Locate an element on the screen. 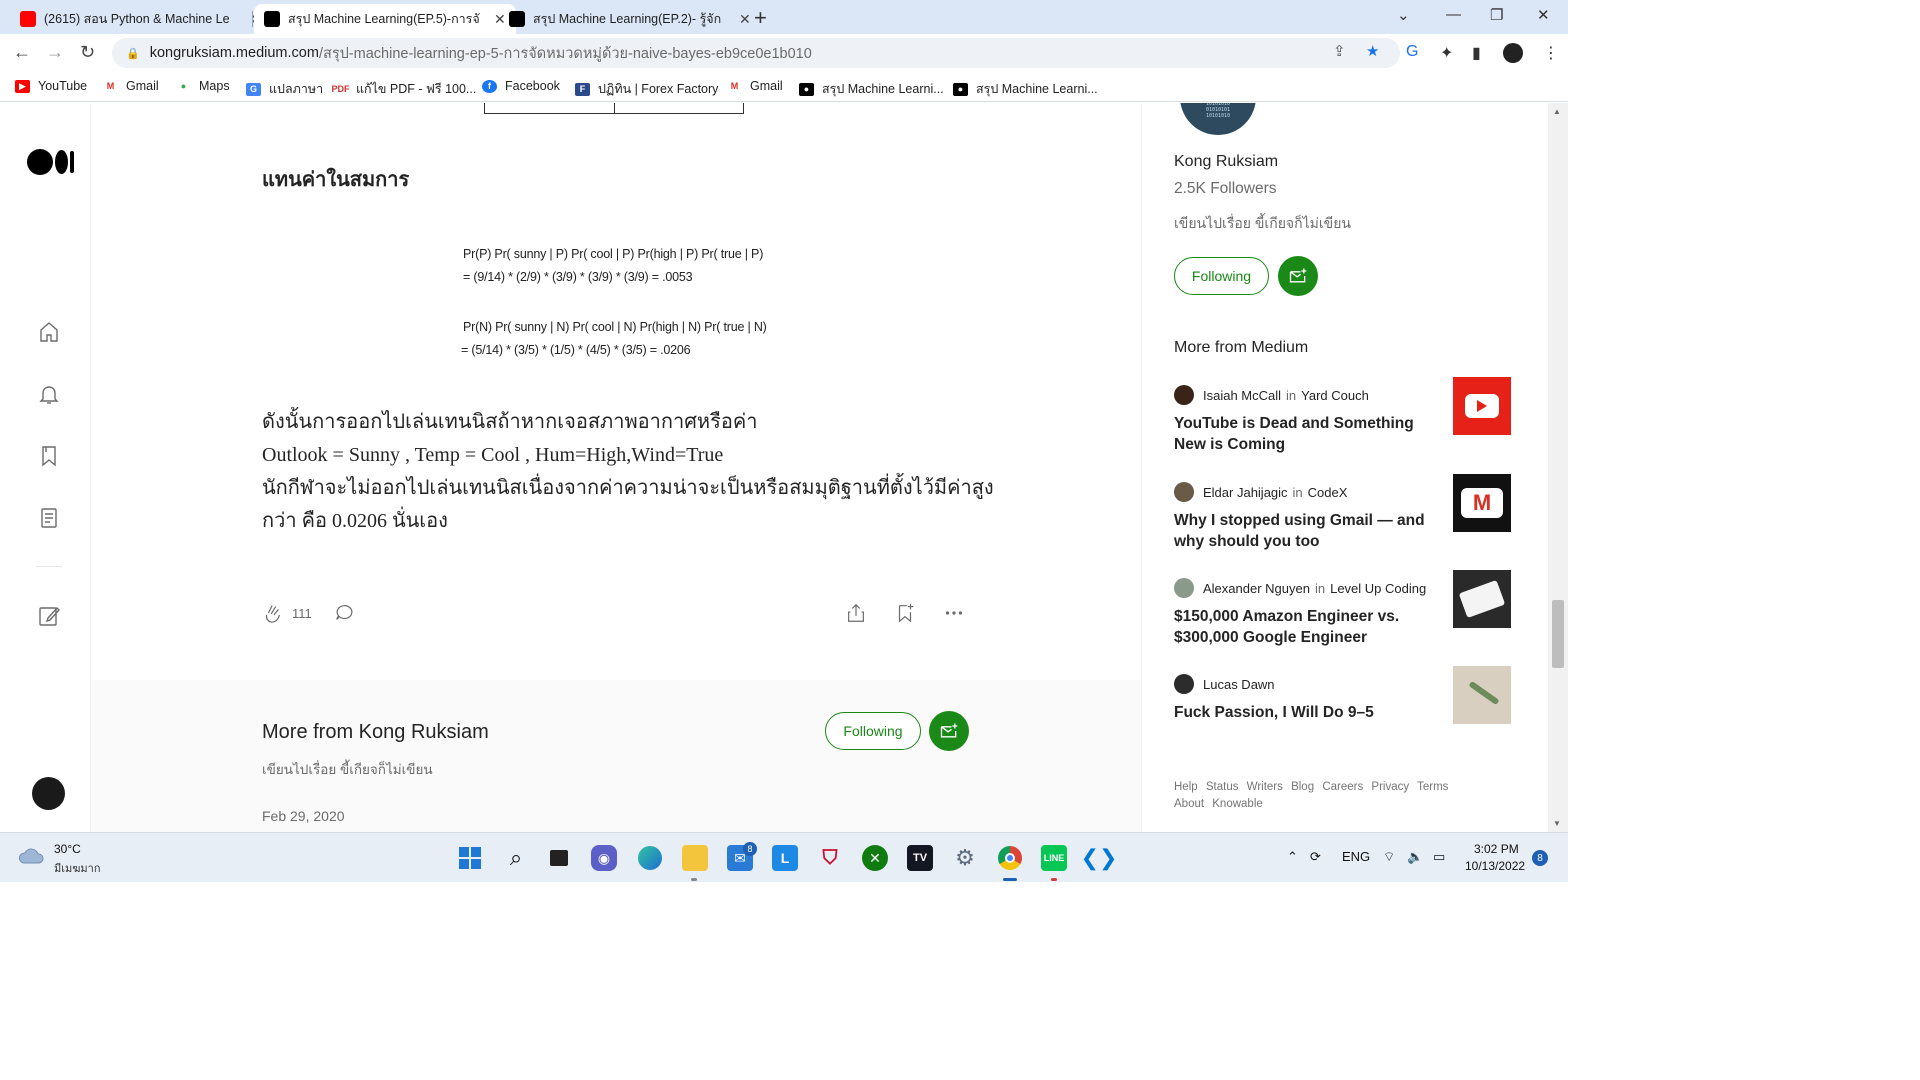 The width and height of the screenshot is (1920, 1080). language-indicator: ENG is located at coordinates (1356, 856).